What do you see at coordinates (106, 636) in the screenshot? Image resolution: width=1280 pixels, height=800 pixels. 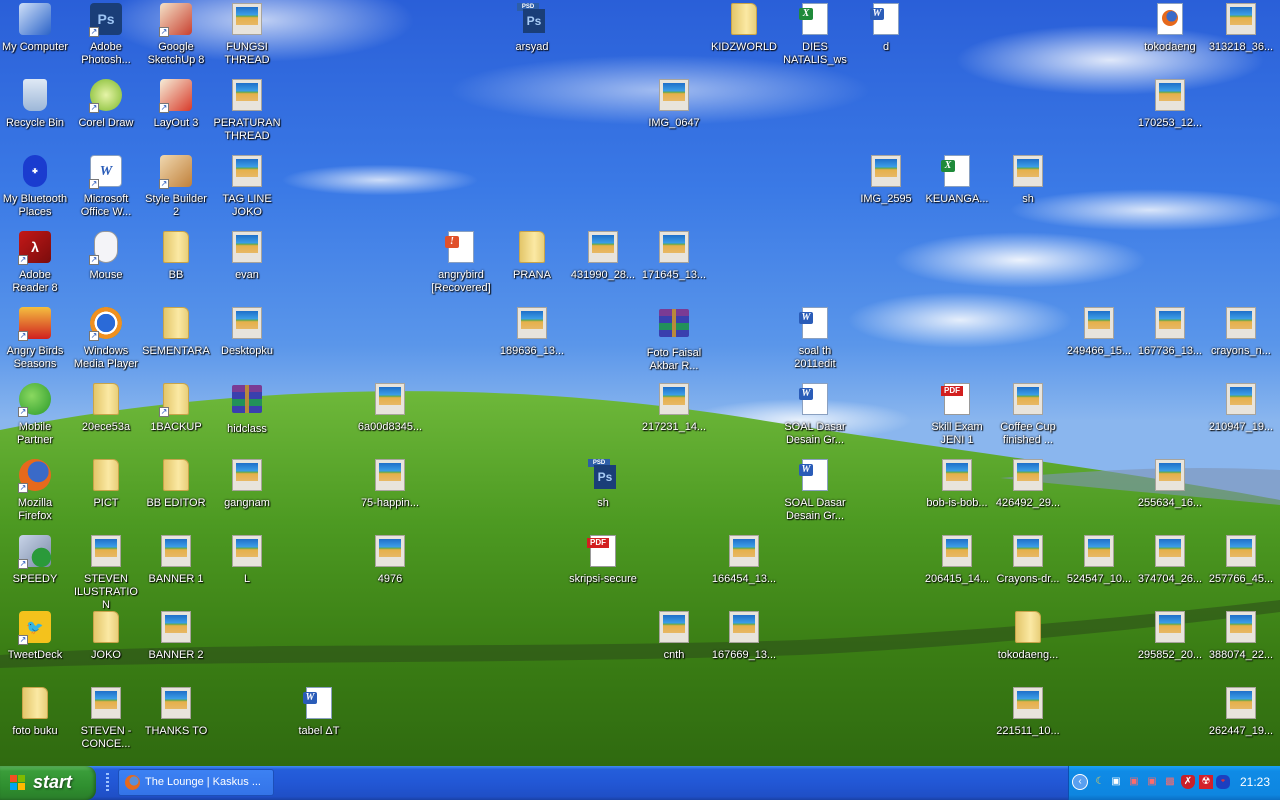 I see `desktop-icon: JOKO` at bounding box center [106, 636].